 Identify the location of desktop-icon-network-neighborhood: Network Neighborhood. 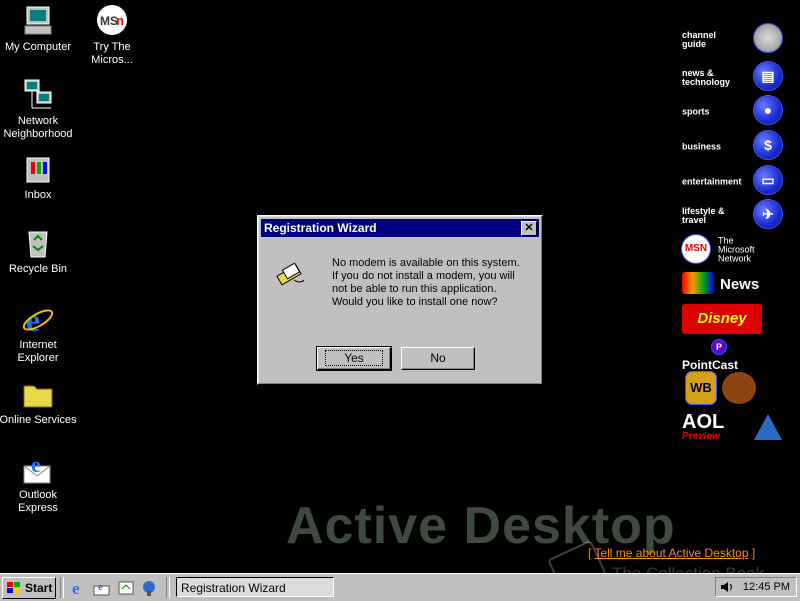
(39, 109).